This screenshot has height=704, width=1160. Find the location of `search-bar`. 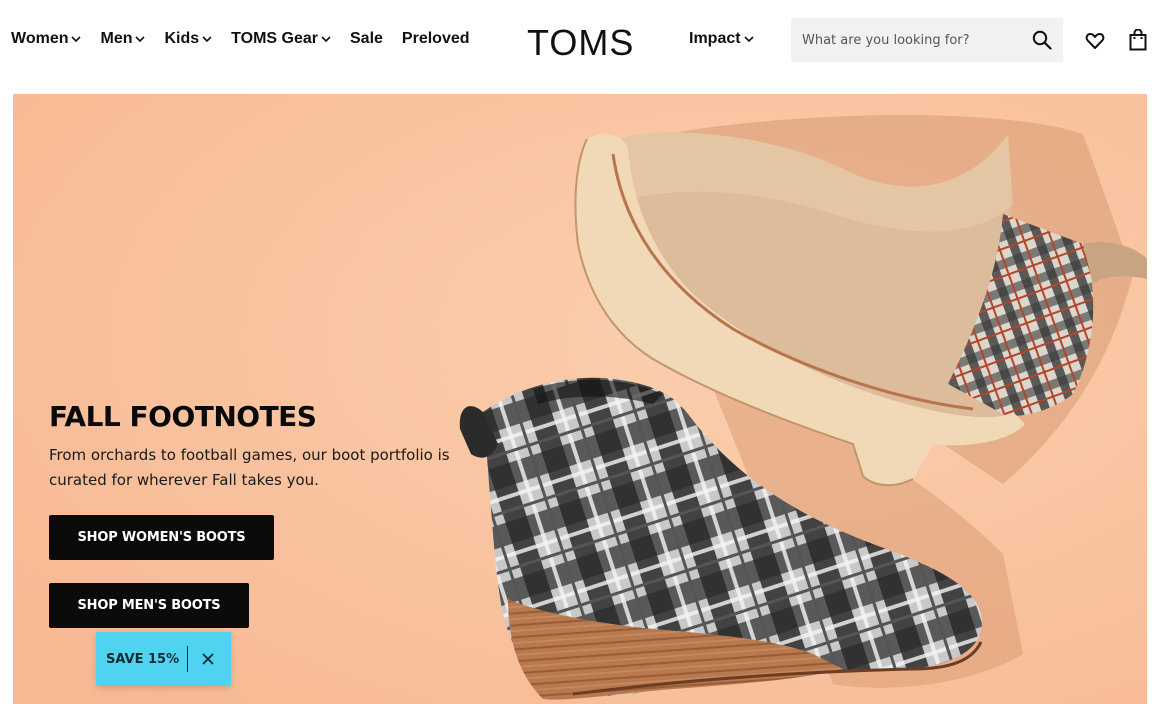

search-bar is located at coordinates (927, 40).